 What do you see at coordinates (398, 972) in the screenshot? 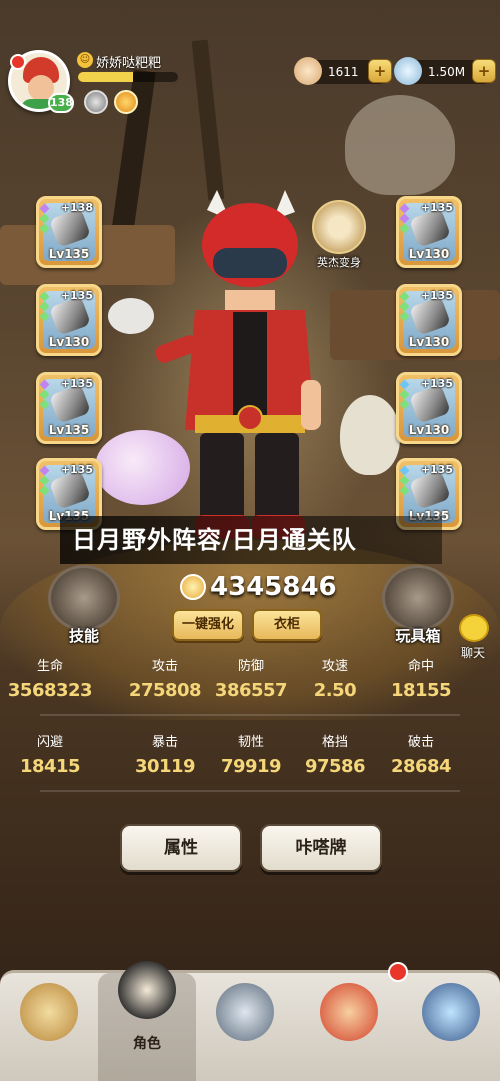
I see `notification-bell-icon` at bounding box center [398, 972].